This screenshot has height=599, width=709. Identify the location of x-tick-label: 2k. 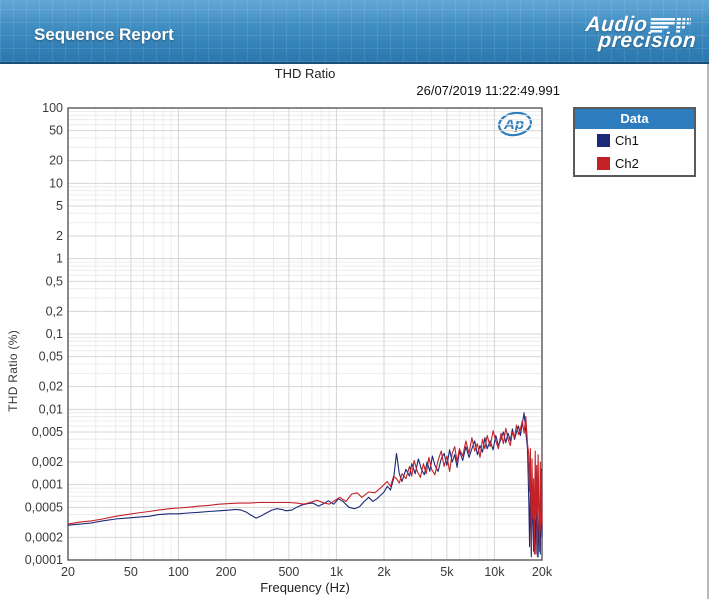
(384, 572).